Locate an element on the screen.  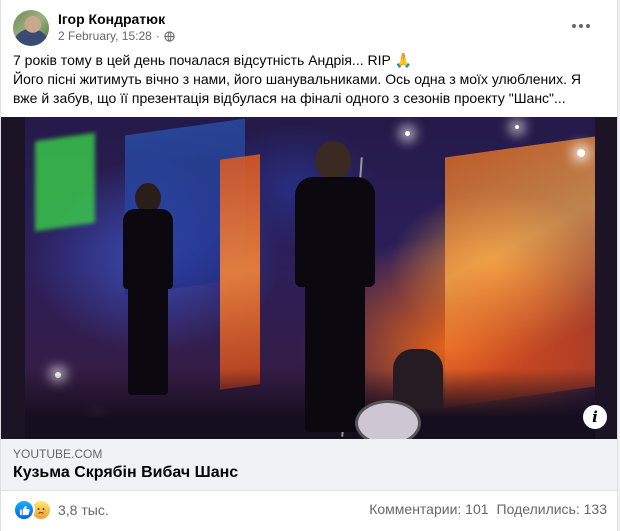
author-name: Ігор Кондратюк is located at coordinates (111, 19).